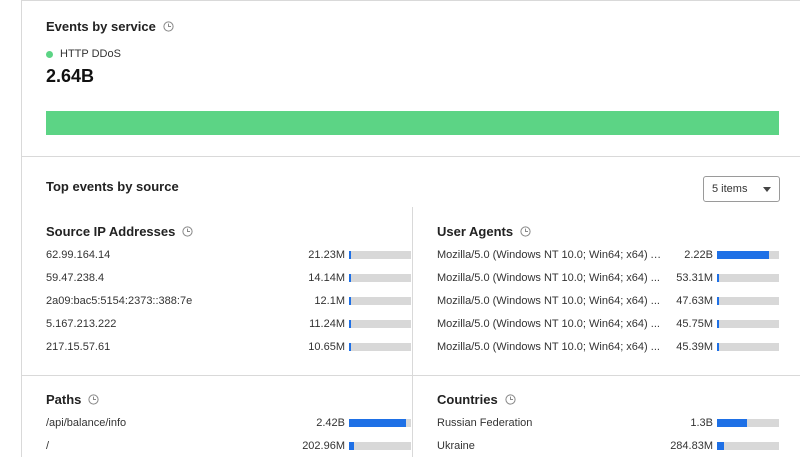 The image size is (800, 457). I want to click on list-item-value: 1.3B, so click(701, 423).